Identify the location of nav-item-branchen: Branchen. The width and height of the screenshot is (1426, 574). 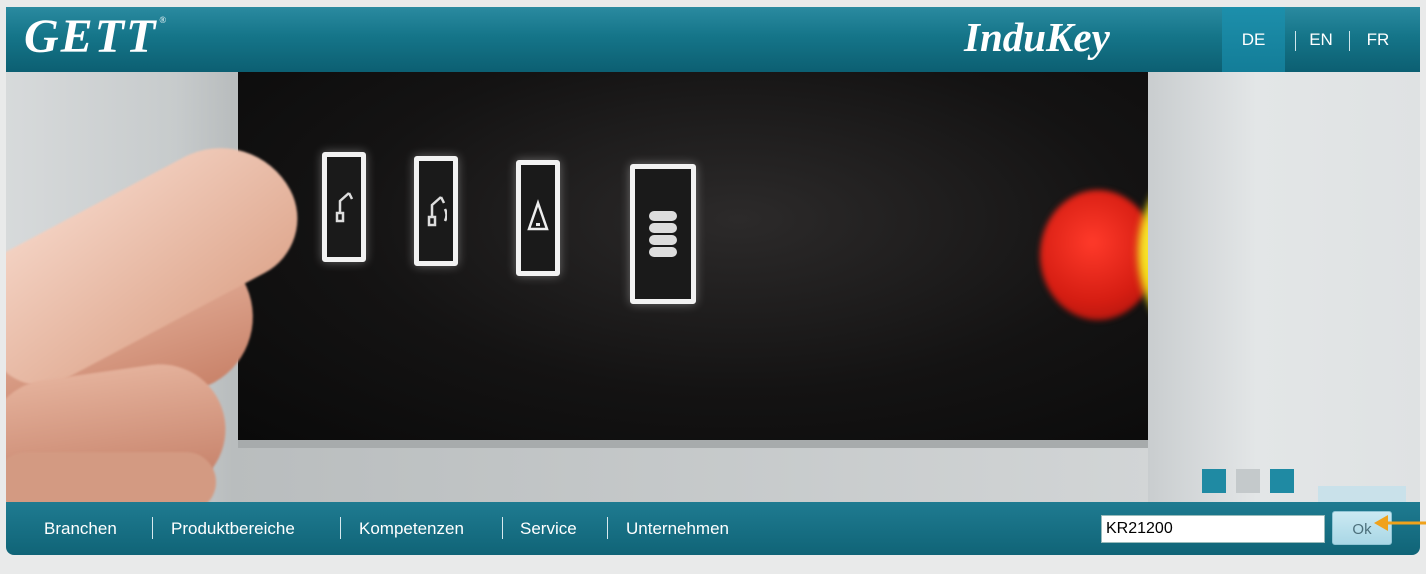
(80, 528).